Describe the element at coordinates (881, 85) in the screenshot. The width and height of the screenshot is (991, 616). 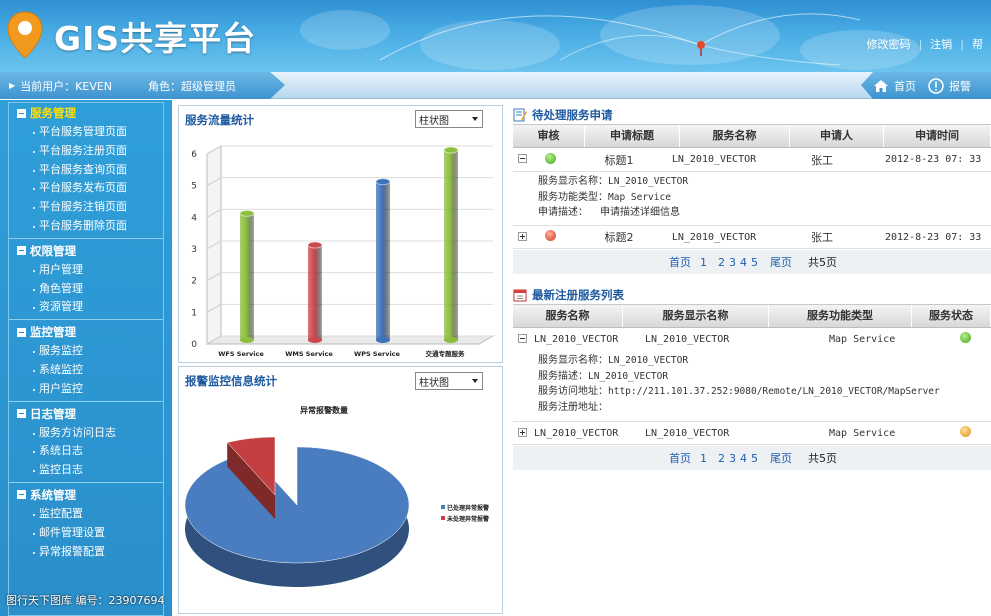
I see `home-icon` at that location.